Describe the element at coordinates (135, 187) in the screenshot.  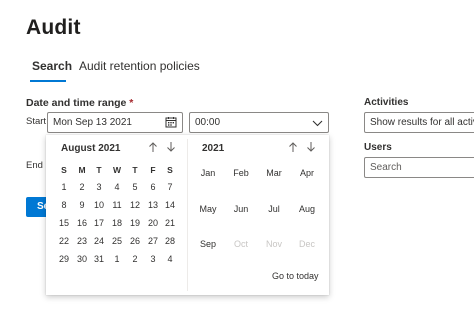
I see `day-cell: 5` at that location.